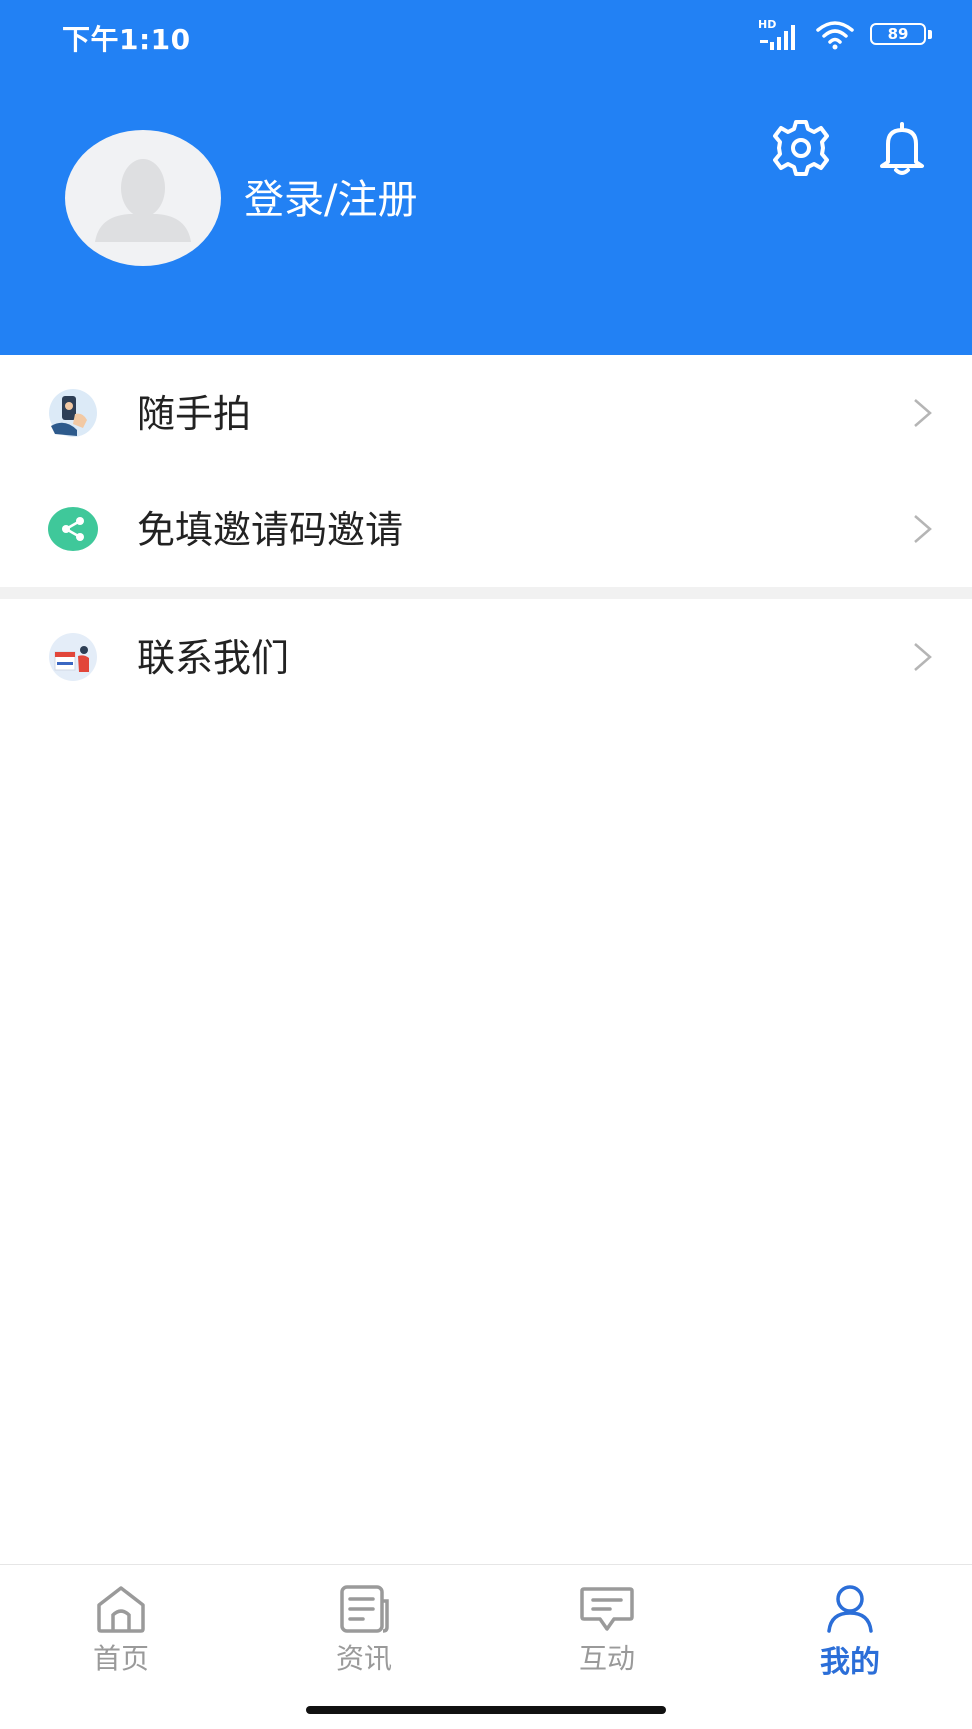 Image resolution: width=972 pixels, height=1729 pixels. I want to click on notification-bell-icon, so click(902, 148).